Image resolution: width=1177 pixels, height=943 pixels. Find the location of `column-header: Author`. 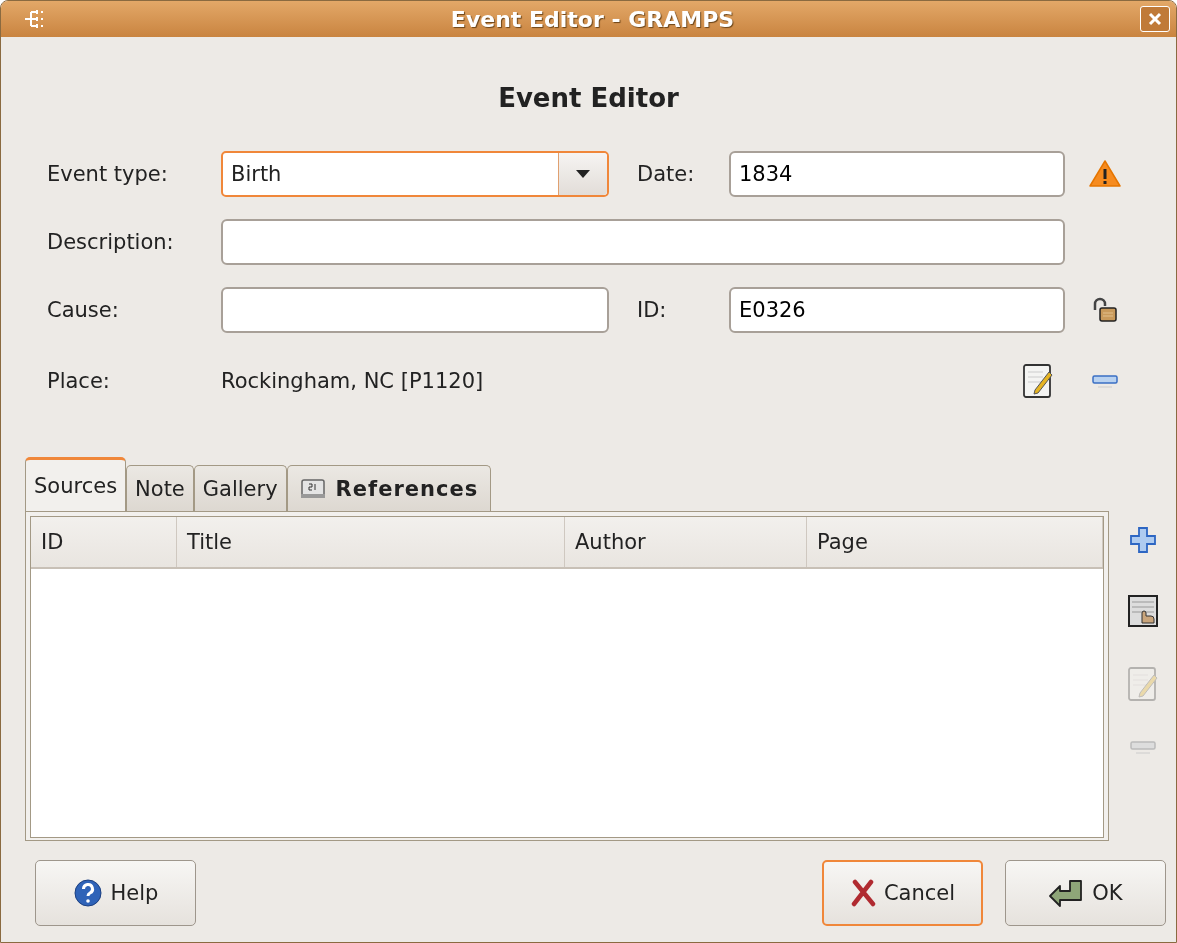

column-header: Author is located at coordinates (686, 542).